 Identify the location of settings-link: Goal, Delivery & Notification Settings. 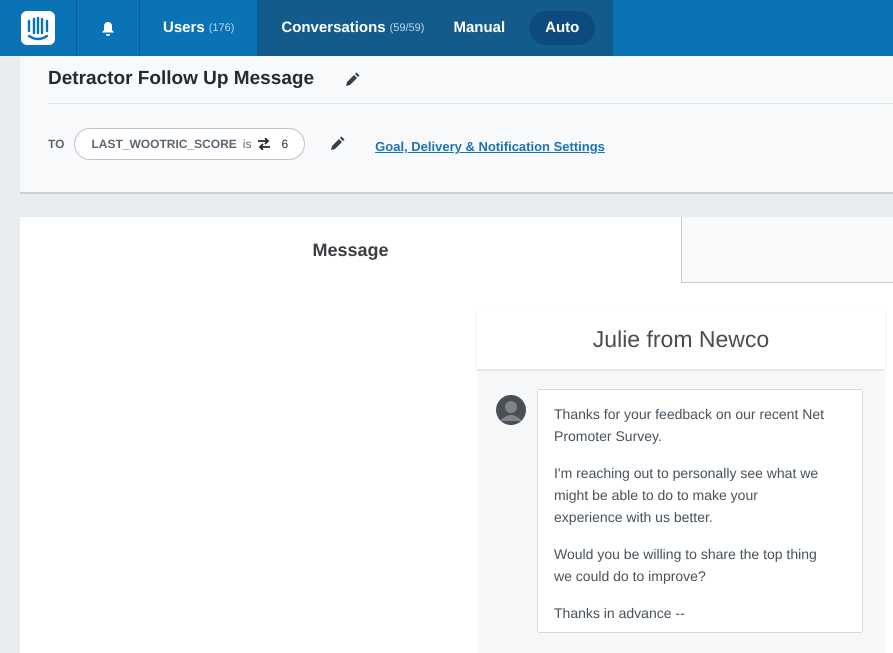
(490, 147).